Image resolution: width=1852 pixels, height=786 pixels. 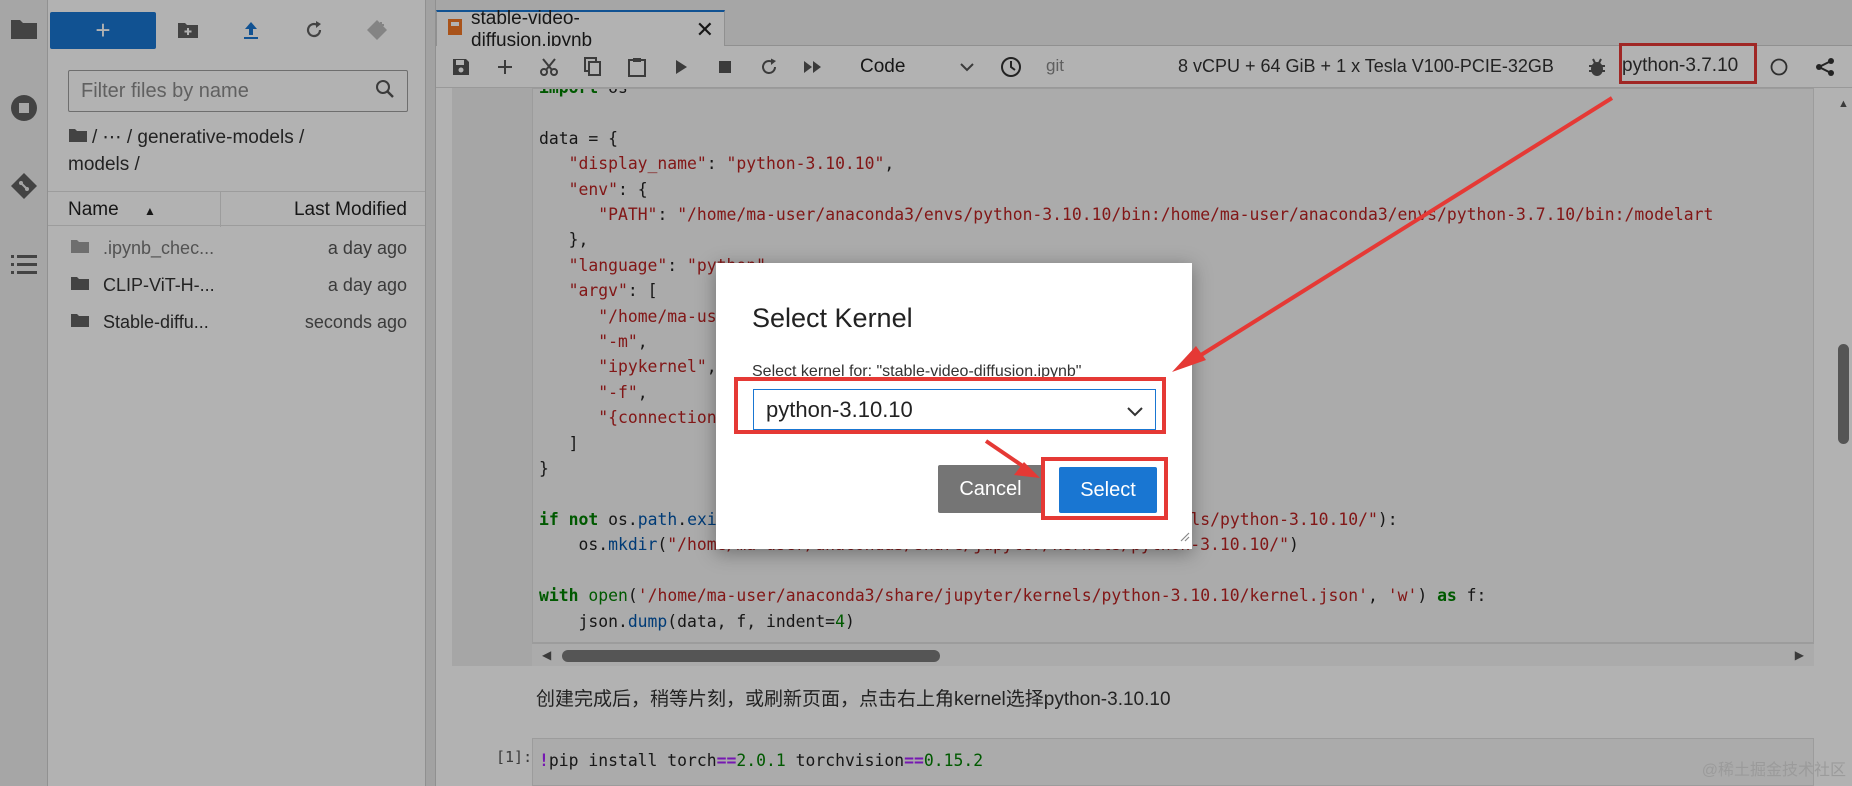 I want to click on cancel-button: Cancel, so click(x=990, y=489).